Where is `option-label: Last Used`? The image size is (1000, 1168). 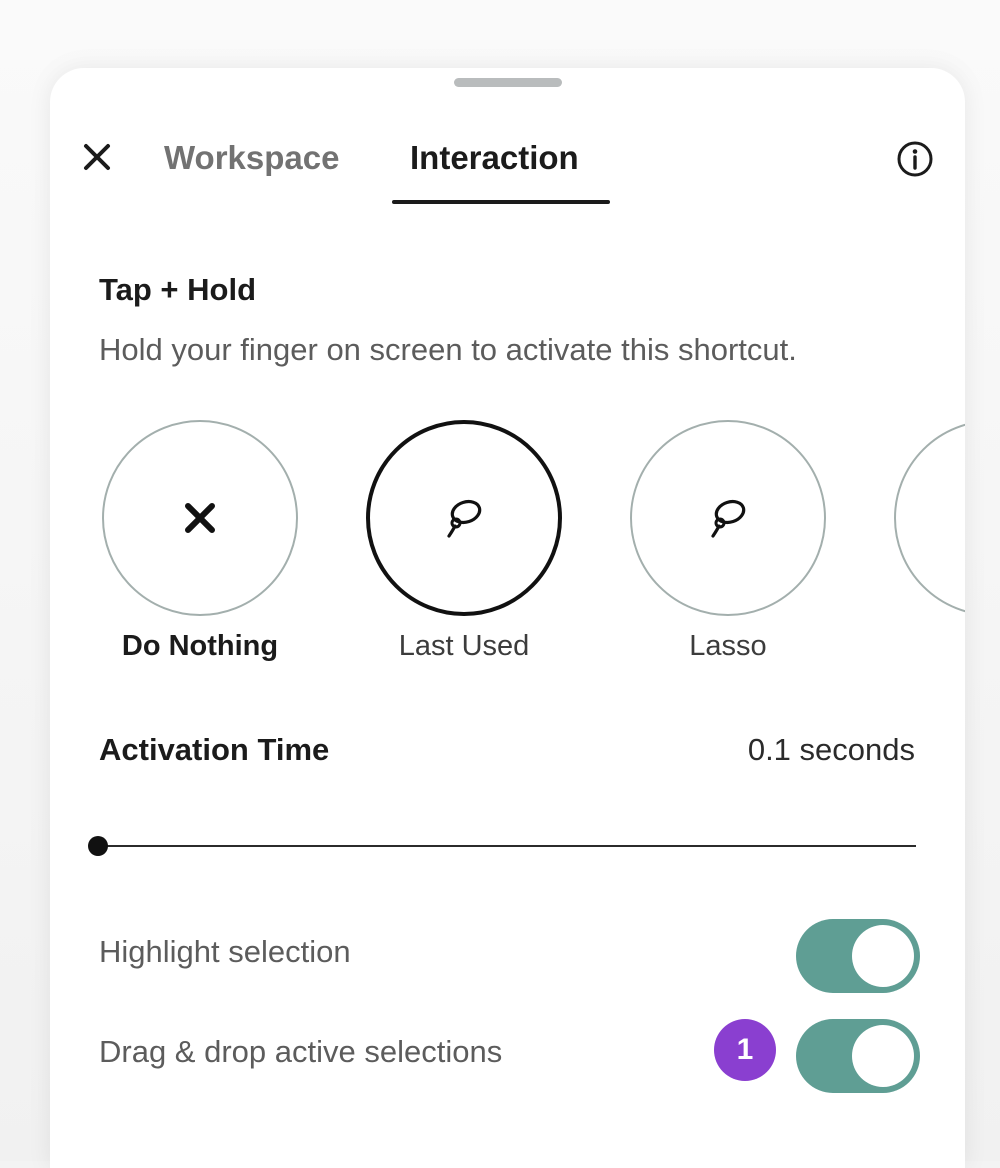
option-label: Last Used is located at coordinates (464, 646).